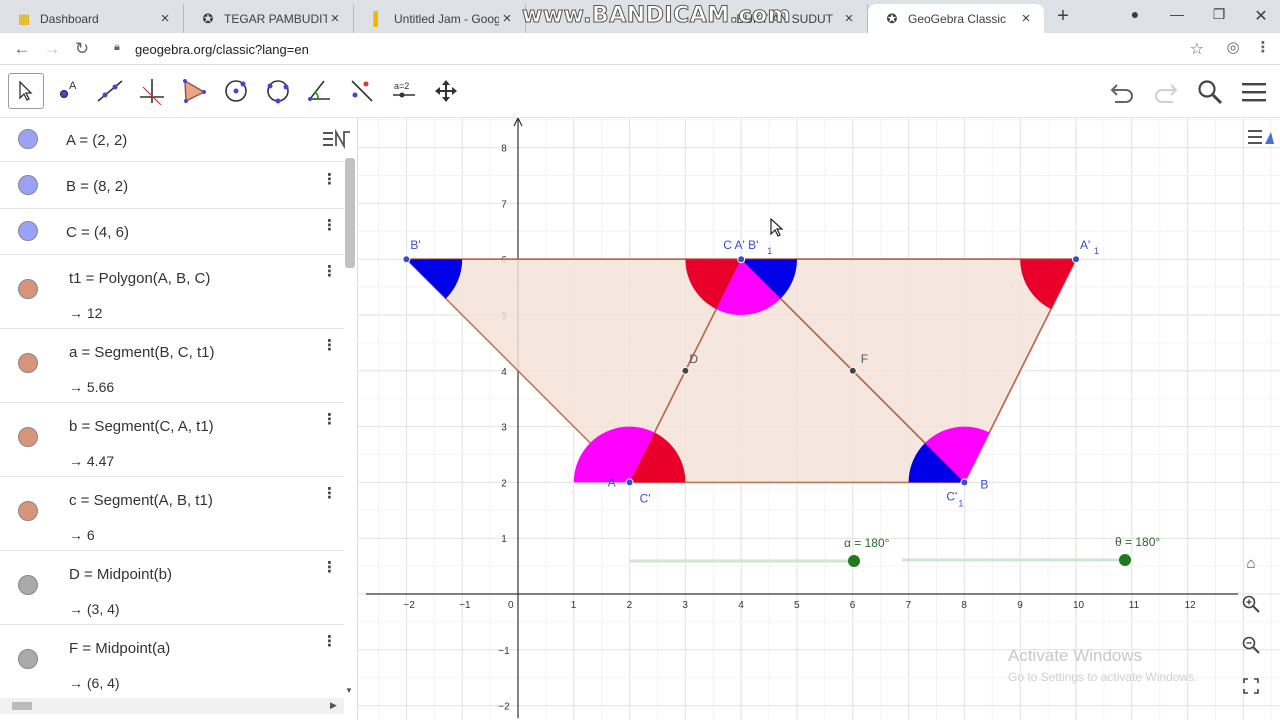 The height and width of the screenshot is (720, 1280). What do you see at coordinates (117, 47) in the screenshot?
I see `lock-icon: 🔒︎` at bounding box center [117, 47].